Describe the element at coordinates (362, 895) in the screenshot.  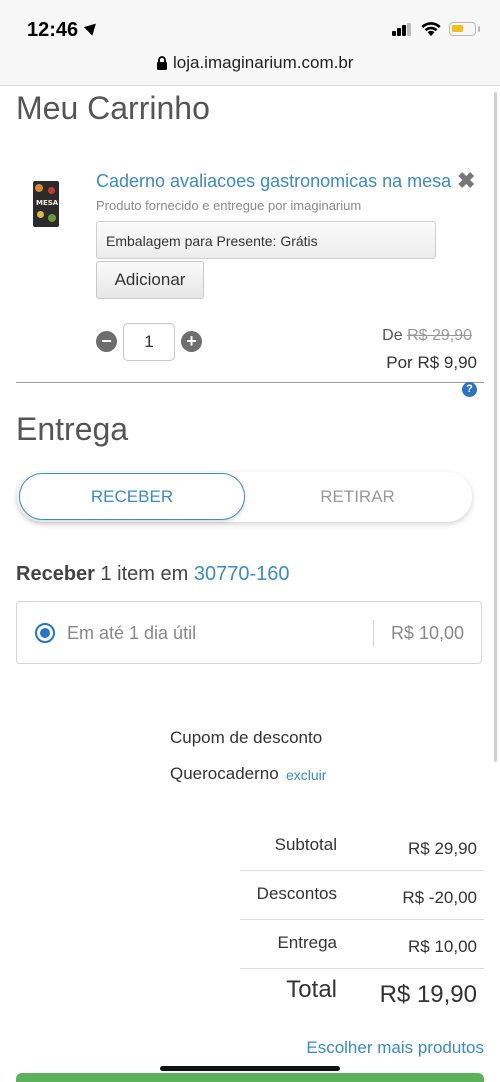
I see `summary-row-descontos: Descontos R$ -20,00` at that location.